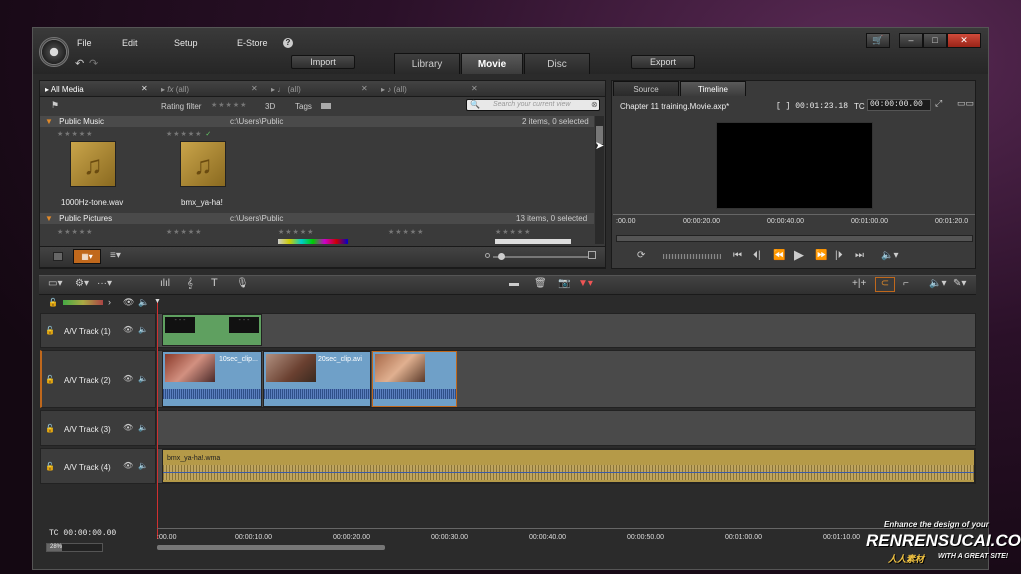 The image size is (1021, 574). Describe the element at coordinates (821, 255) in the screenshot. I see `fast-forward-icon: ⏩` at that location.